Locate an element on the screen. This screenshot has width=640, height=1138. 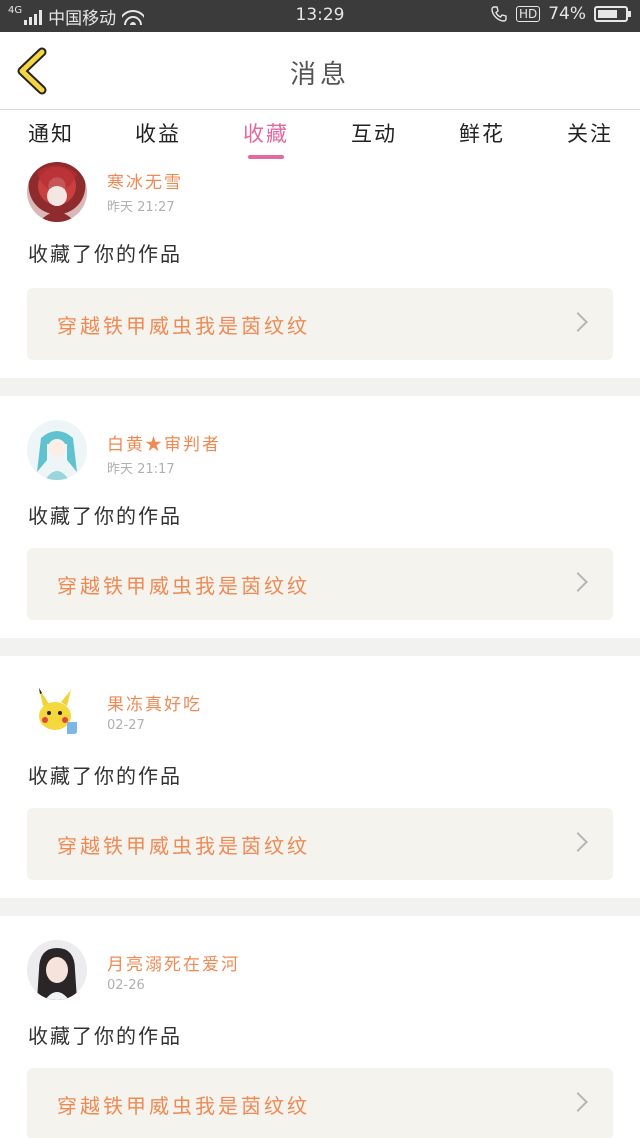
user-name: 白黄★审判者 is located at coordinates (164, 442).